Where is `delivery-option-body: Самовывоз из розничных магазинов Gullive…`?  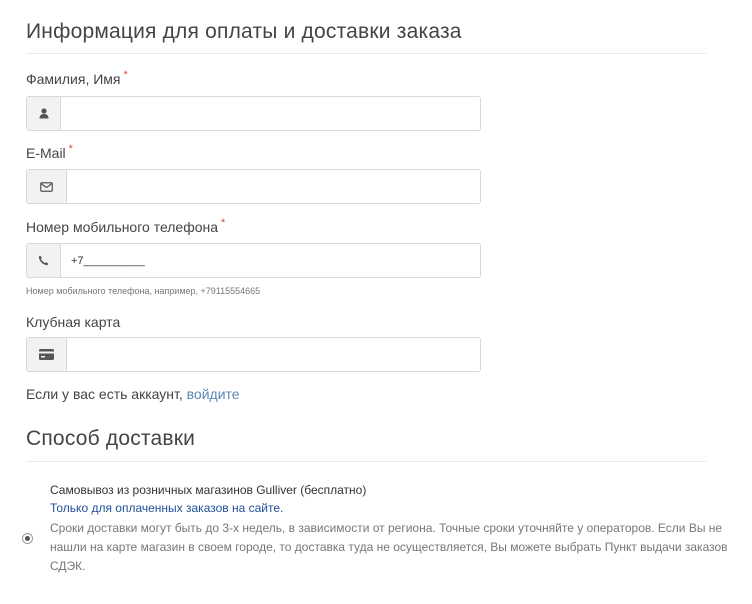 delivery-option-body: Самовывоз из розничных магазинов Gullive… is located at coordinates (390, 529).